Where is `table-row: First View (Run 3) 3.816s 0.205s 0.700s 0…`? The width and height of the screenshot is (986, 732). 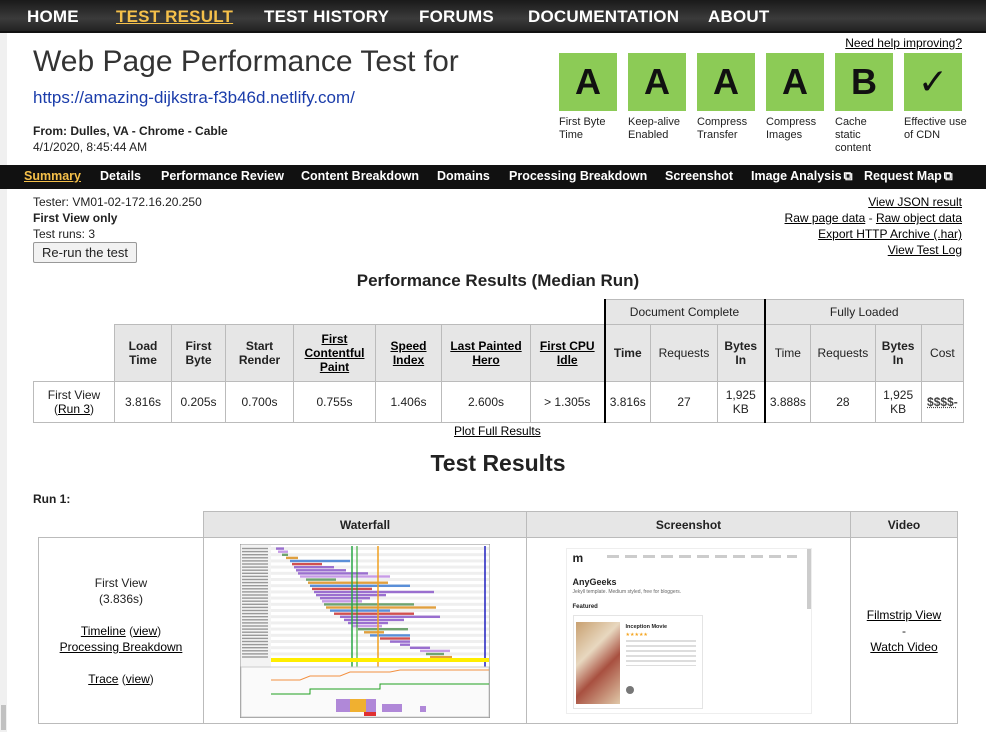
table-row: First View (Run 3) 3.816s 0.205s 0.700s 0… is located at coordinates (499, 402).